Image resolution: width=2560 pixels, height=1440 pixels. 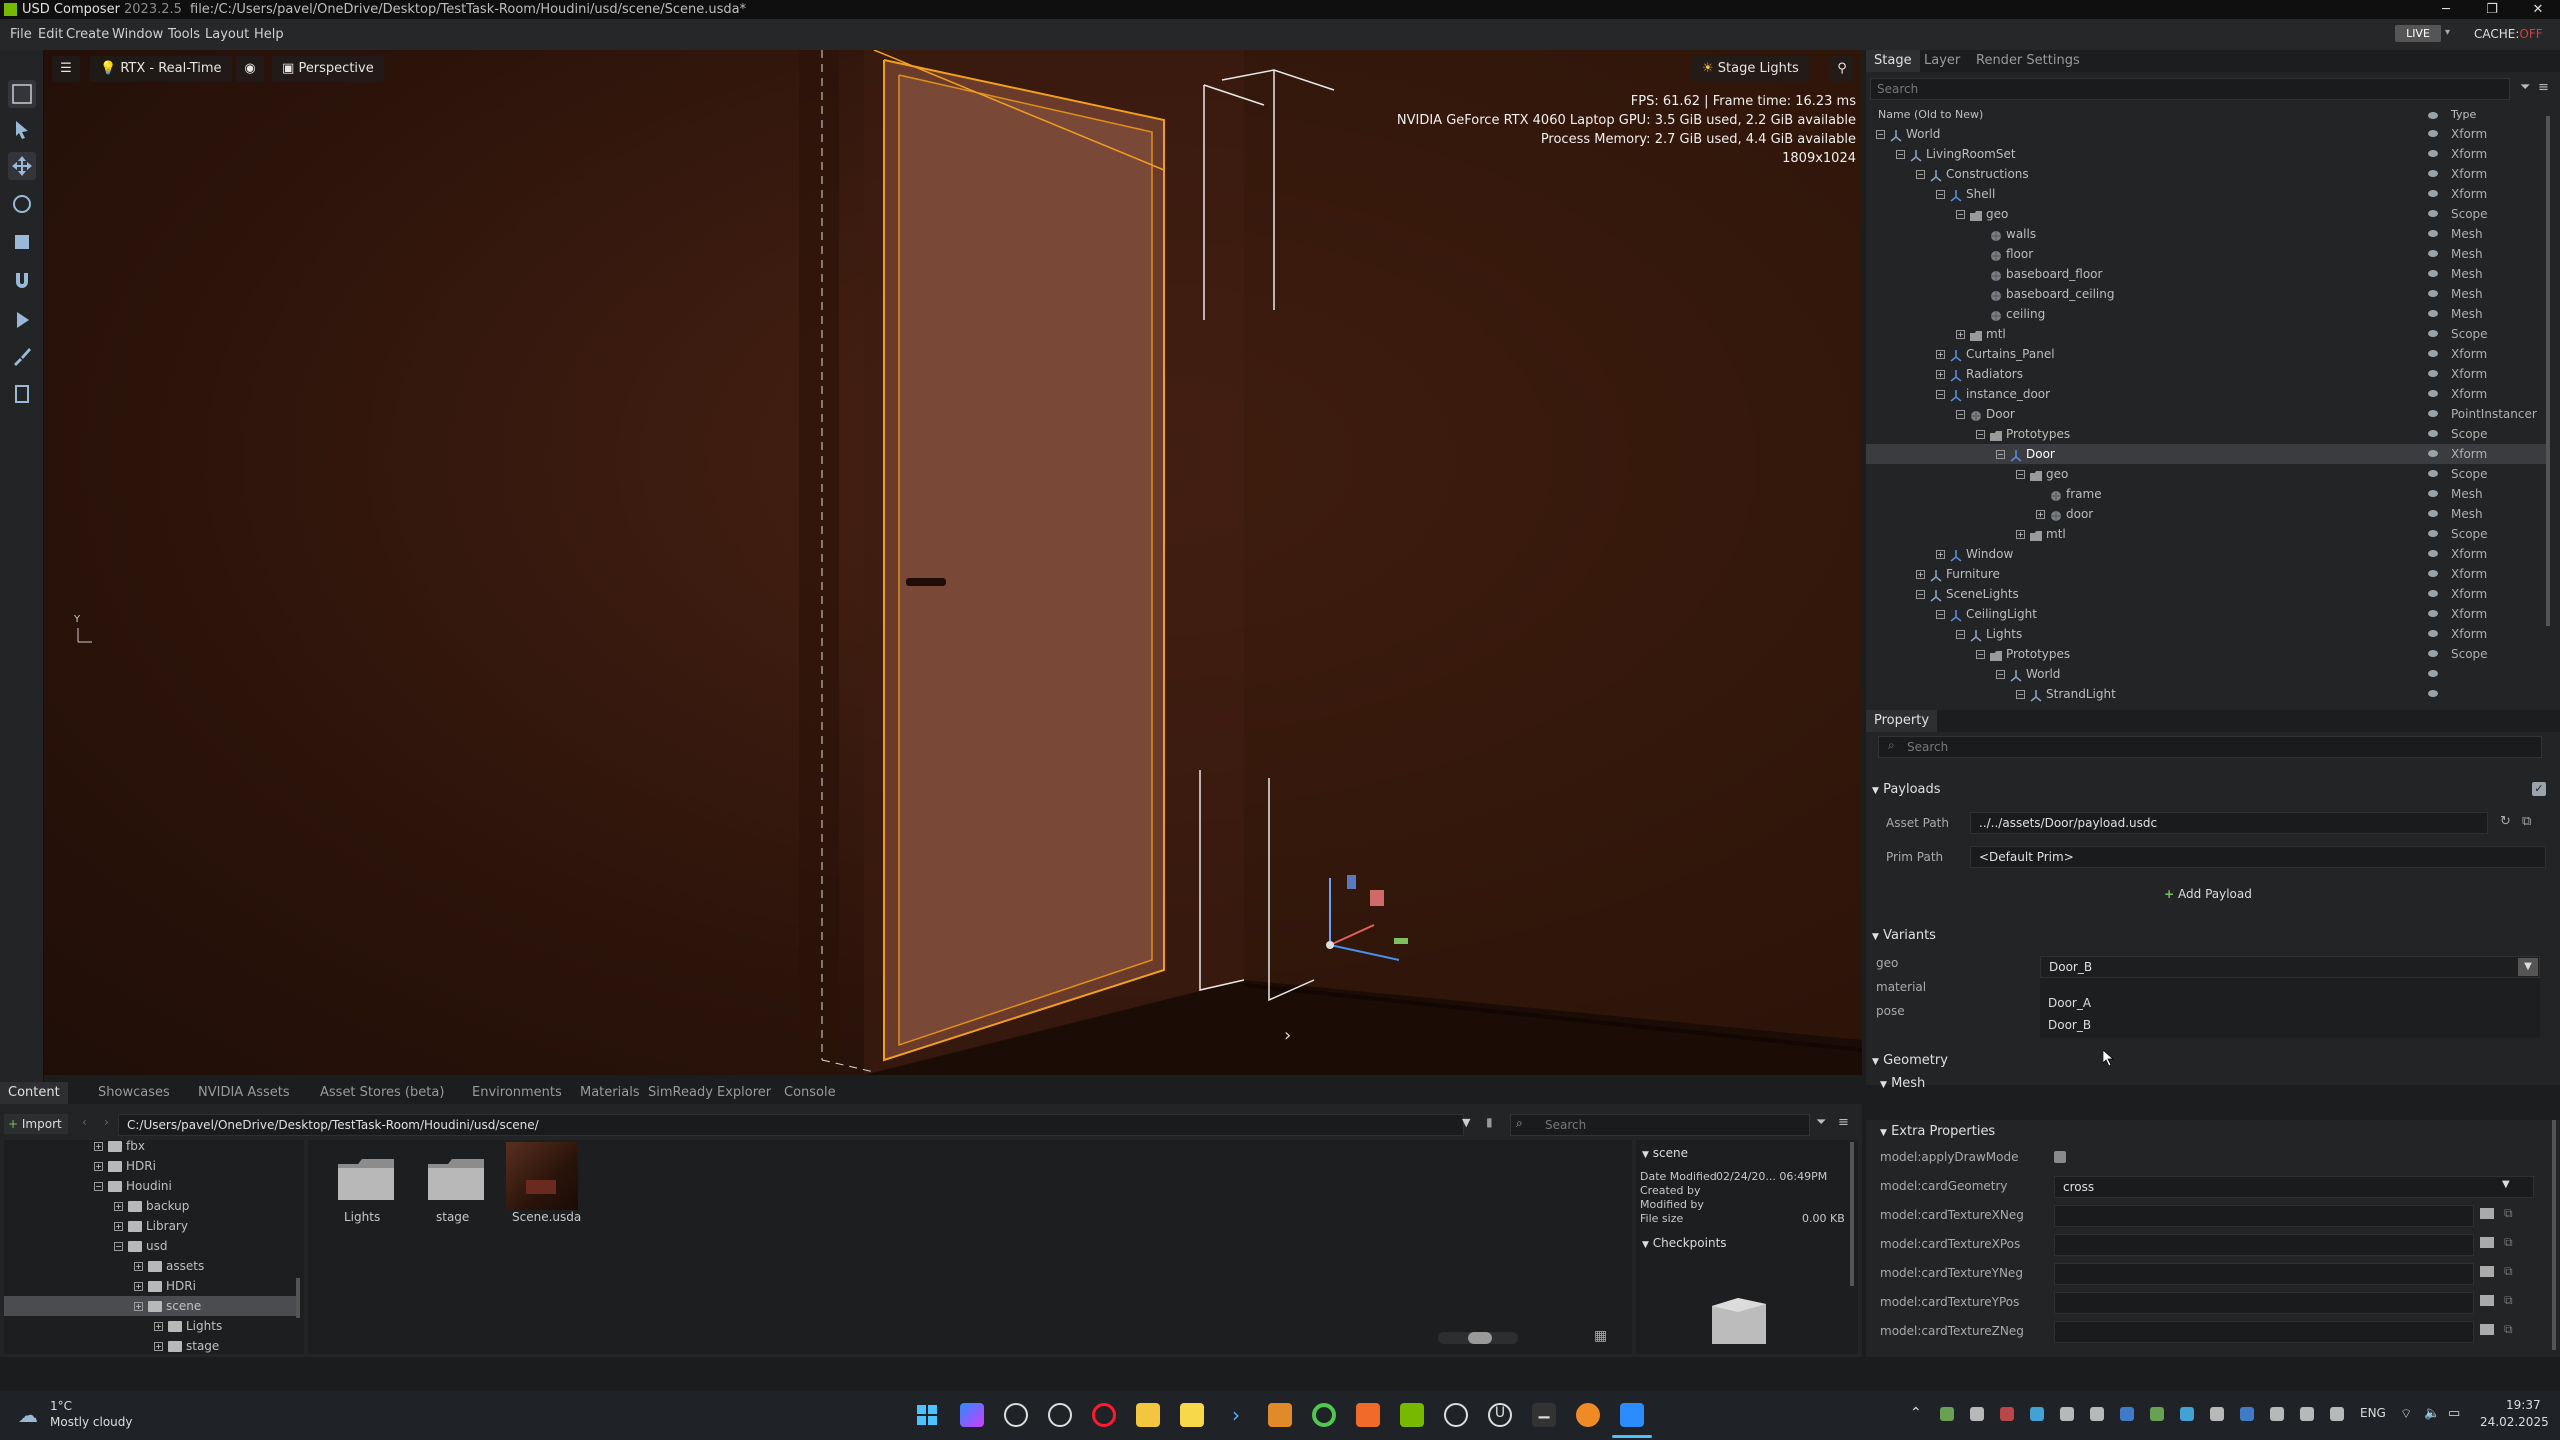 What do you see at coordinates (1660, 1125) in the screenshot?
I see `content-search-input: Search` at bounding box center [1660, 1125].